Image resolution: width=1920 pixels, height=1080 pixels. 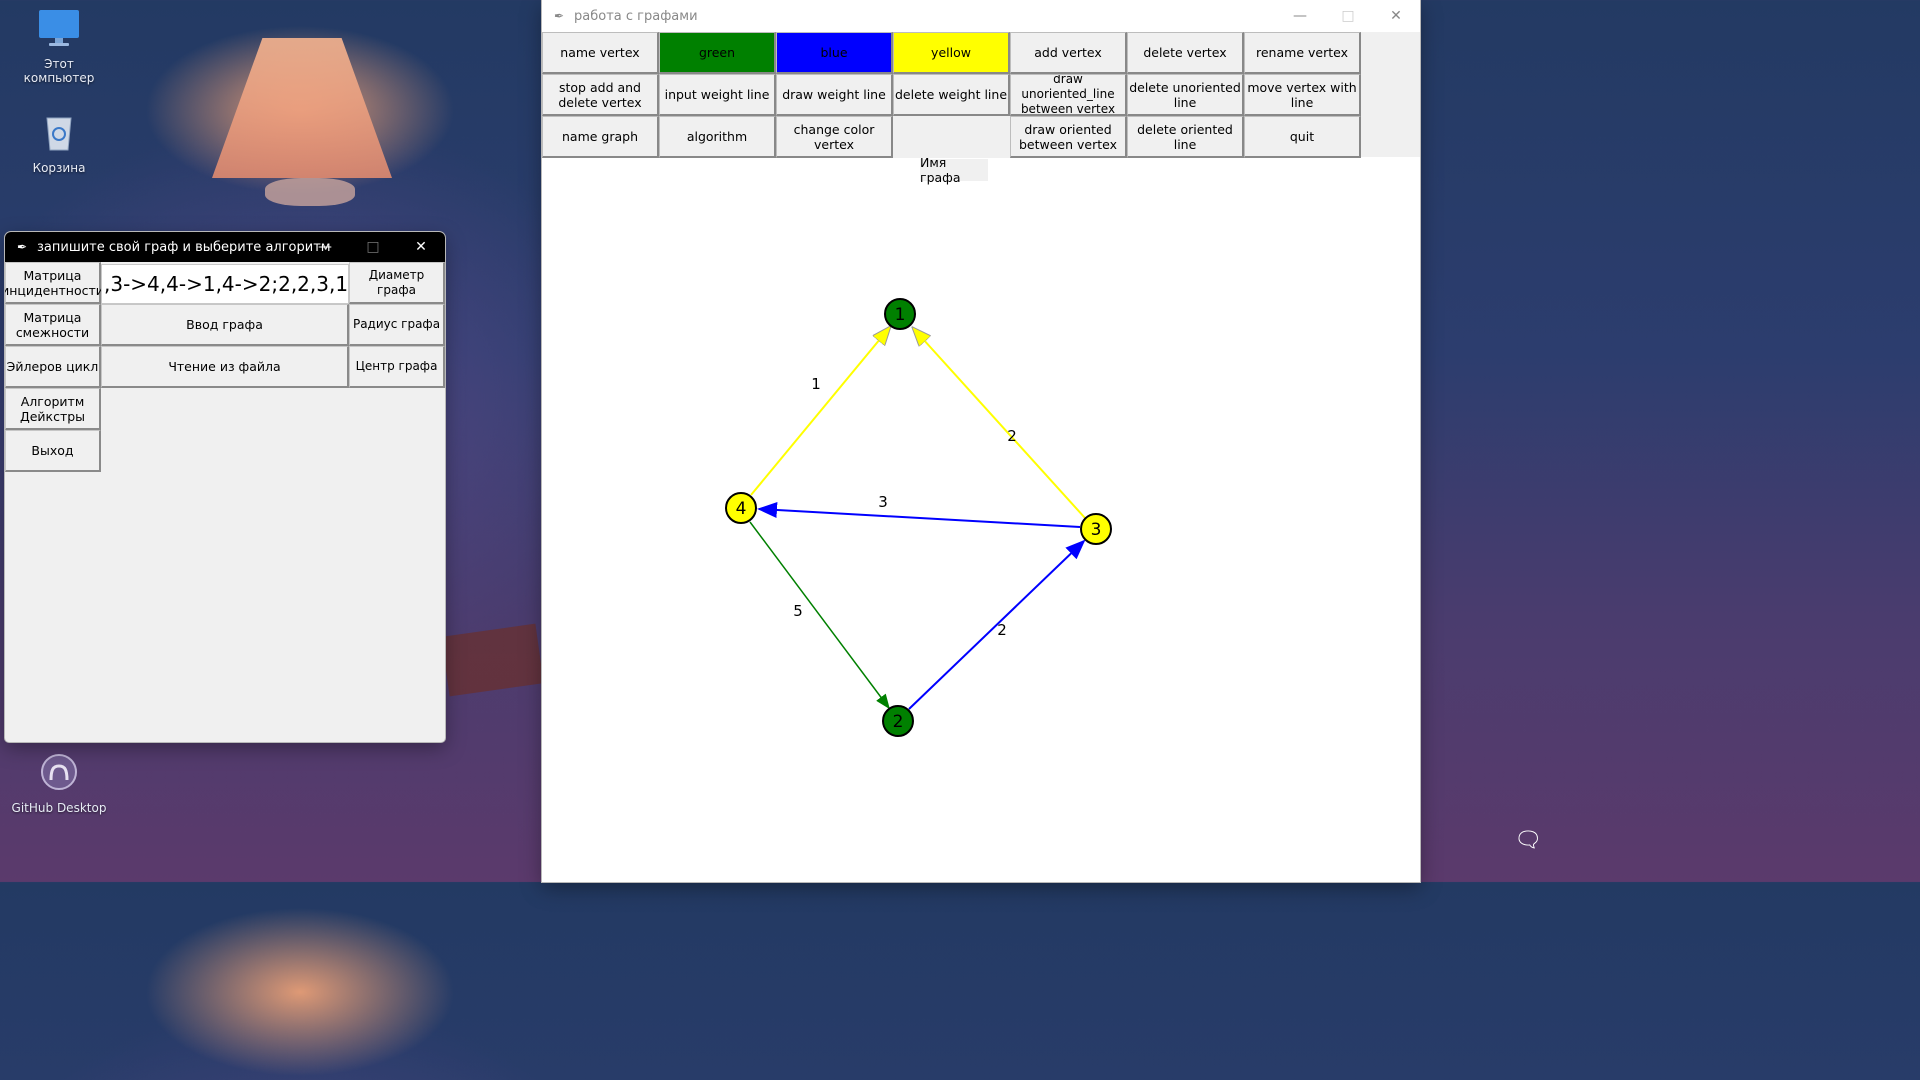 I want to click on monitor-icon, so click(x=59, y=28).